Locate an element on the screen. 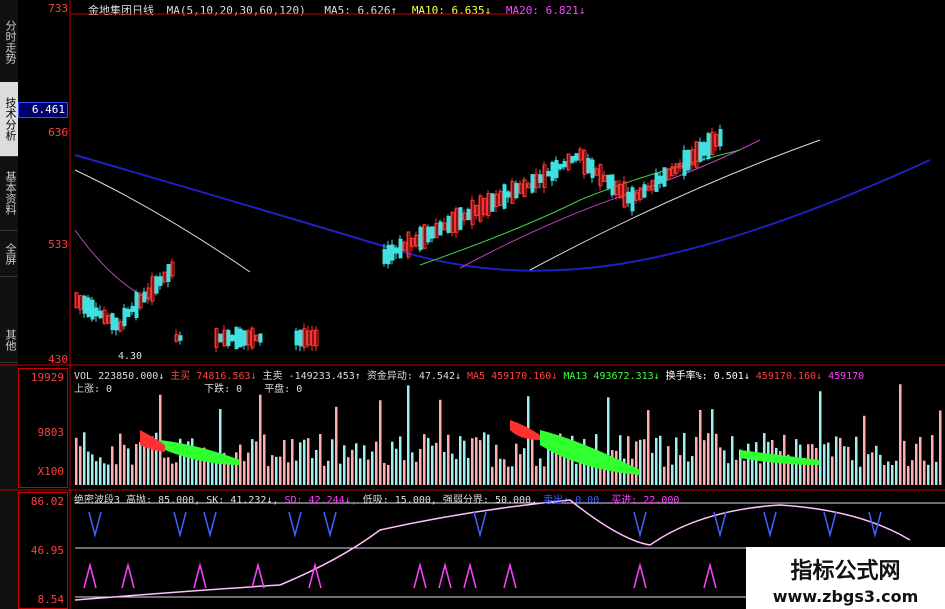 The image size is (945, 609). osc-indicator-item: 强弱分界: 50.000, is located at coordinates (490, 500).